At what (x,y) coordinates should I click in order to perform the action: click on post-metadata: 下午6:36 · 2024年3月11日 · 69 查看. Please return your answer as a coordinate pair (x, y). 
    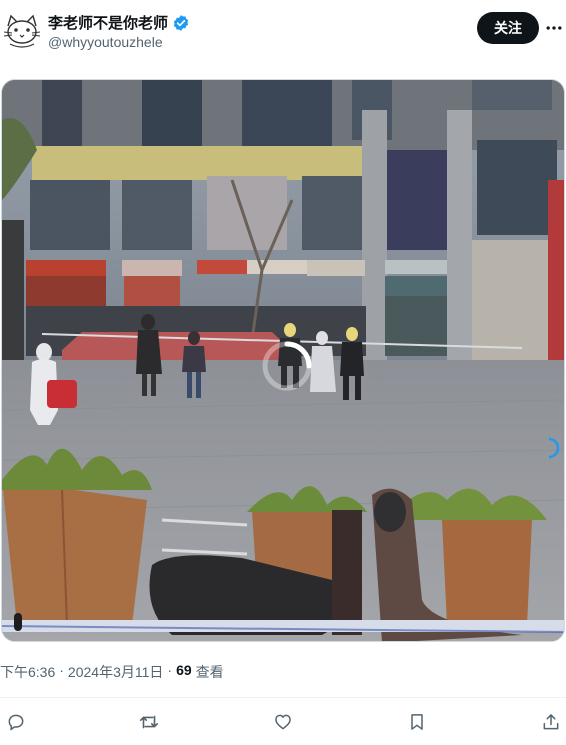
    Looking at the image, I should click on (112, 672).